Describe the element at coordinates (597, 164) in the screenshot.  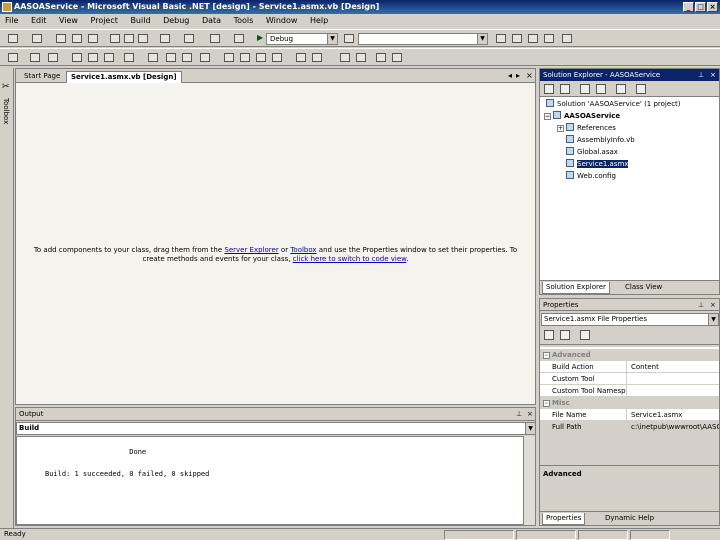
I see `tree-service1-asmx: Service1.asmx` at that location.